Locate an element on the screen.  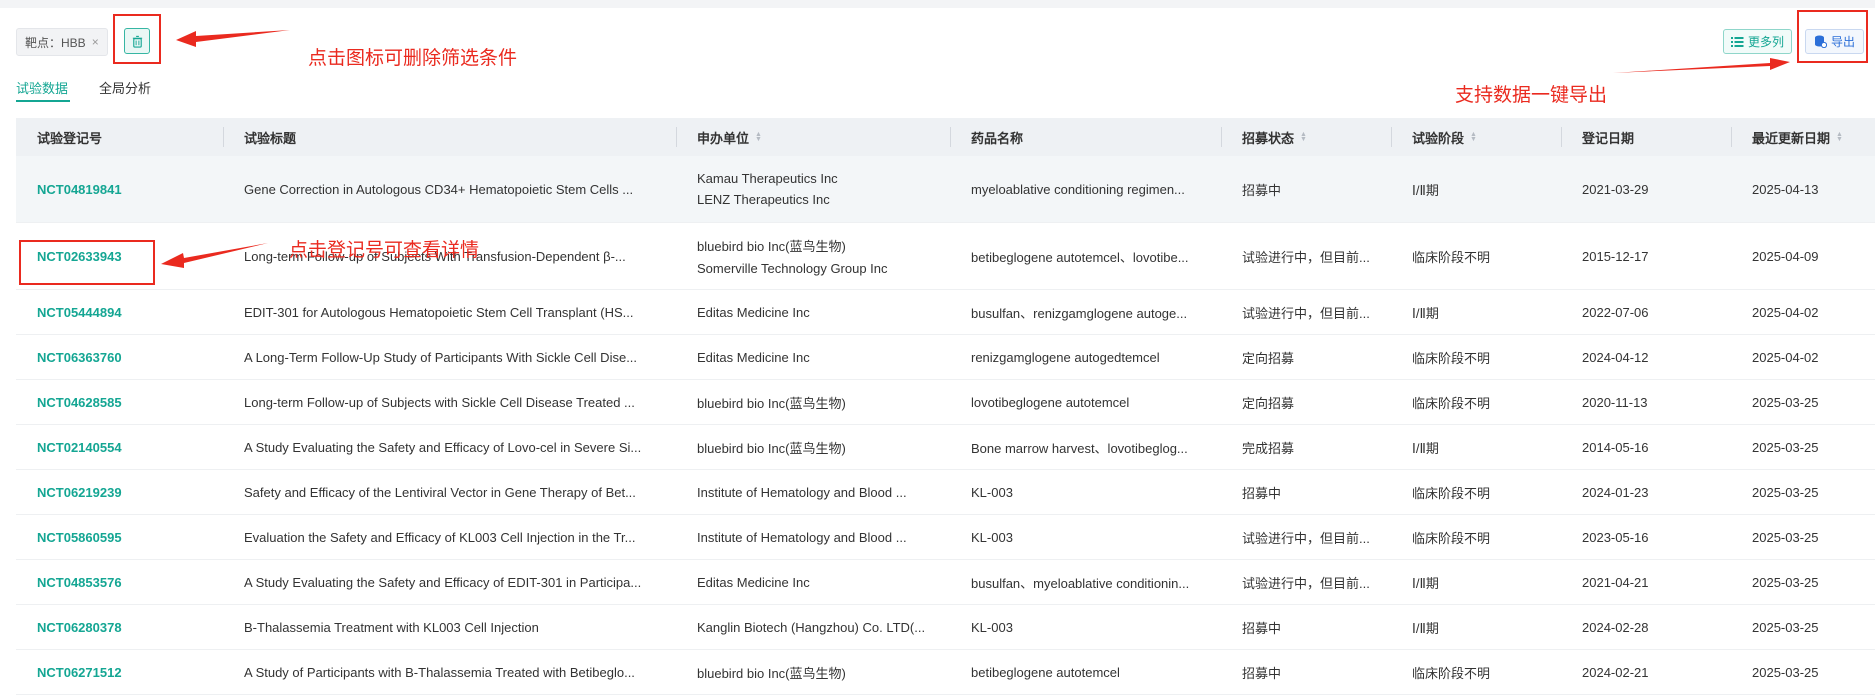
header-sponsor: 申办单位 ▲ ▼ is located at coordinates (729, 137).